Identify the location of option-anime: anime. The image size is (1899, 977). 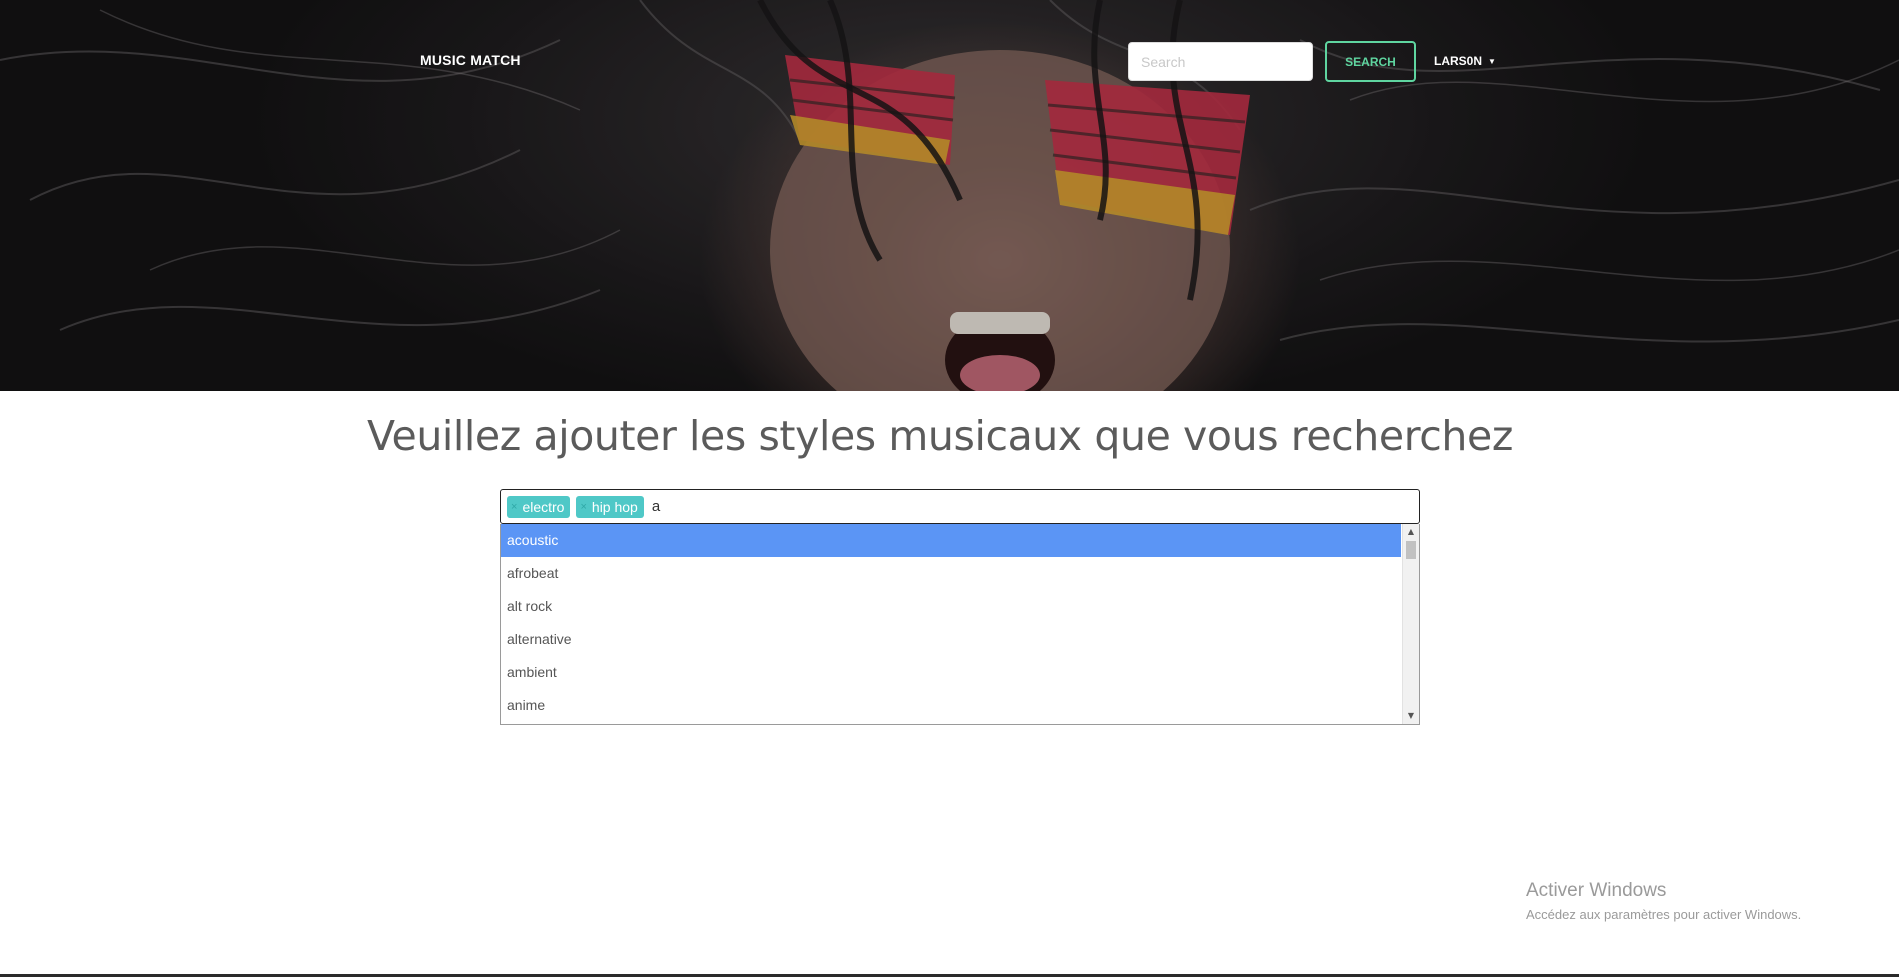
(951, 705).